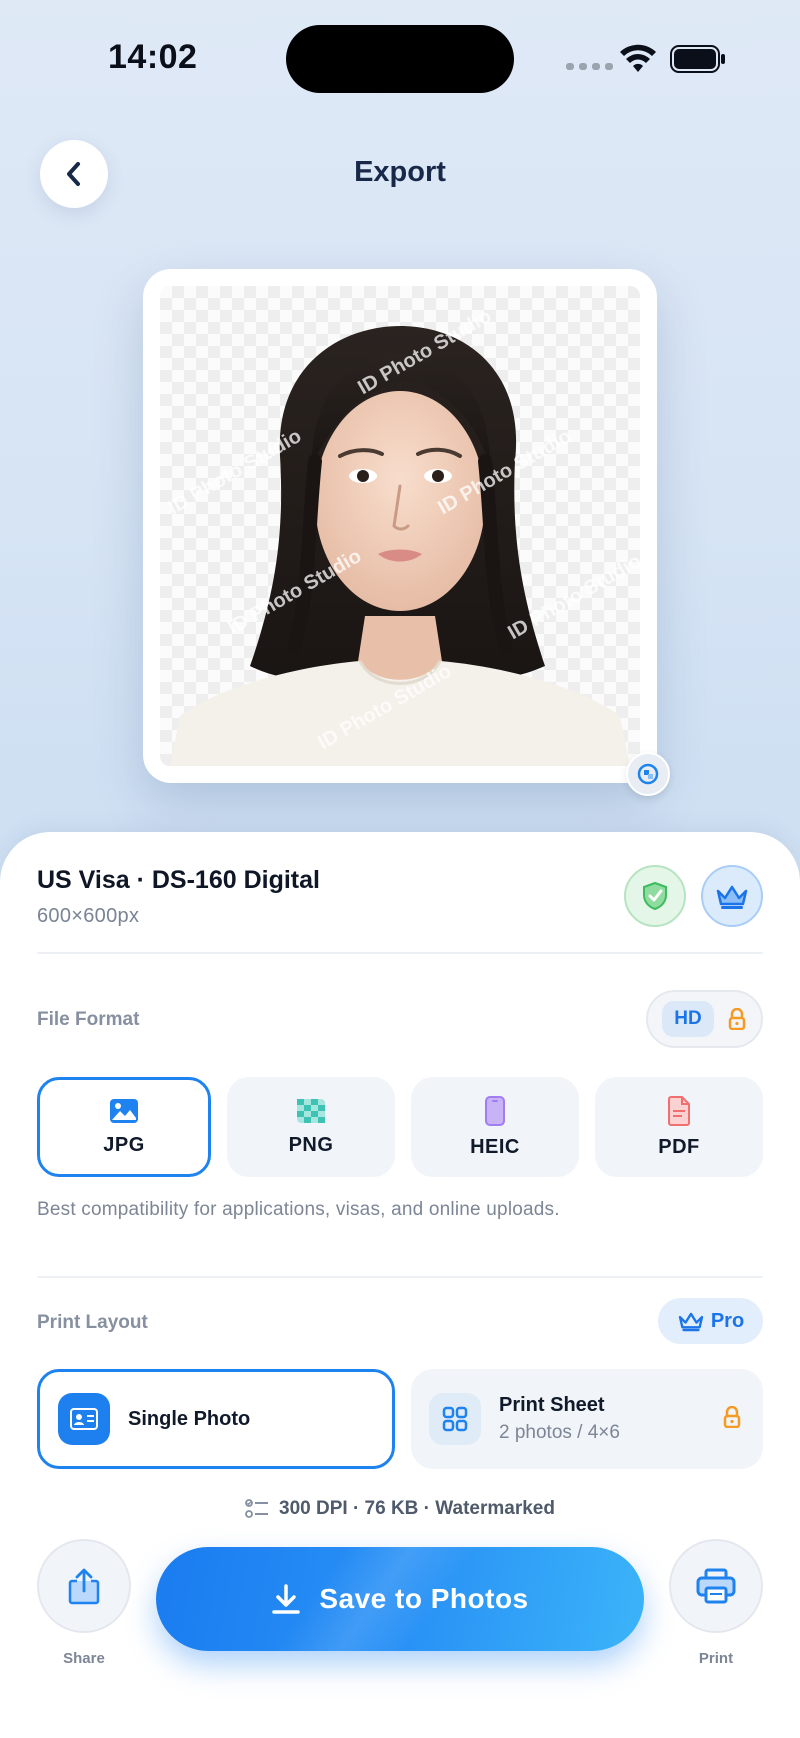  I want to click on id-card-icon, so click(84, 1419).